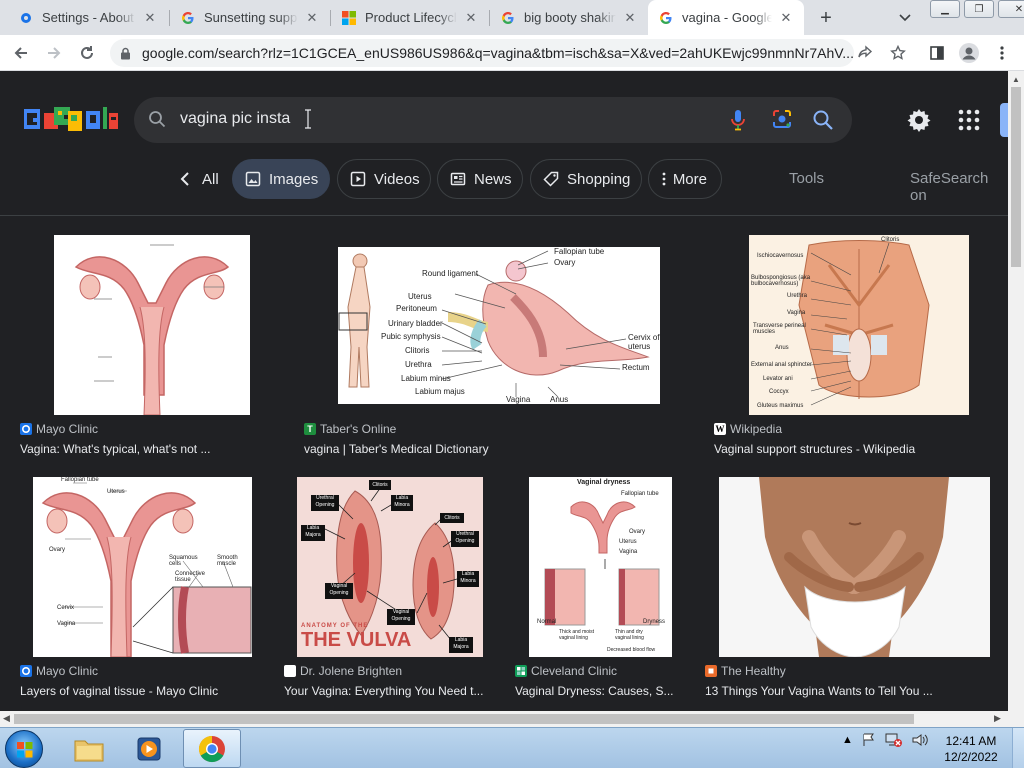 This screenshot has width=1024, height=768. What do you see at coordinates (54, 53) in the screenshot?
I see `forward-button` at bounding box center [54, 53].